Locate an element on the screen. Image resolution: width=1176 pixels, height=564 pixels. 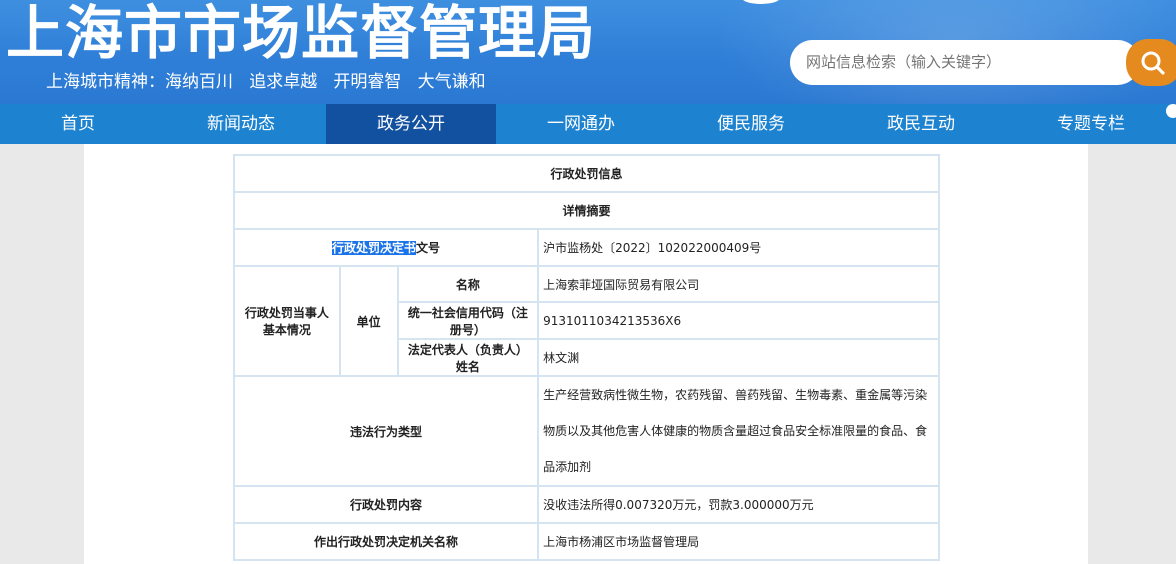
decision-number-value: 沪市监杨处〔2022〕102022000409号 is located at coordinates (738, 247).